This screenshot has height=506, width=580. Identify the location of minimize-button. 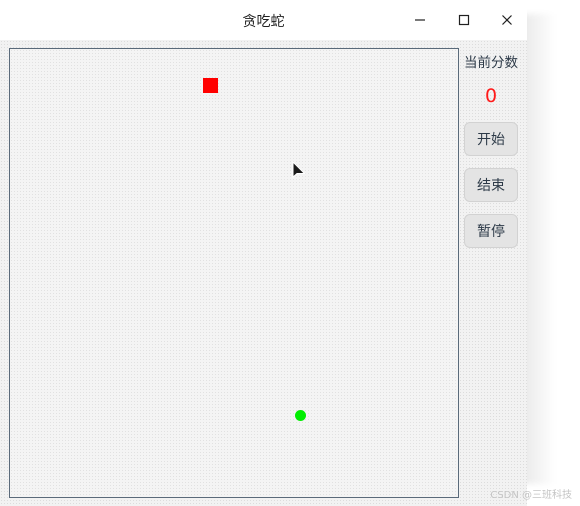
(420, 20).